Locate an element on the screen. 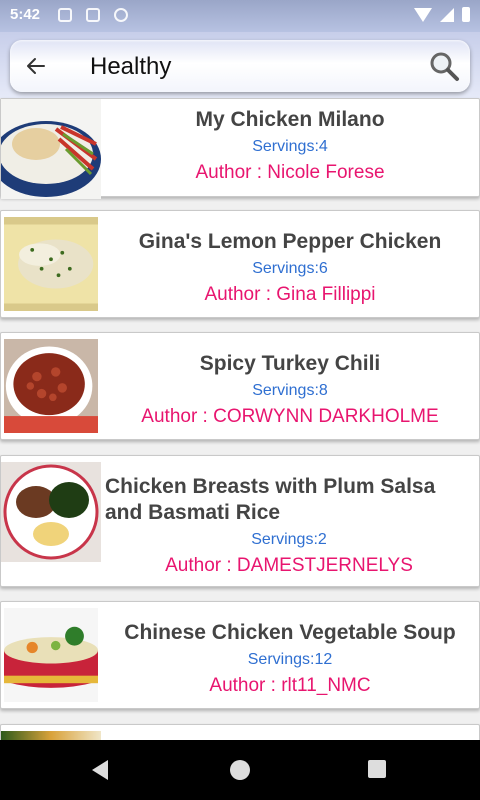 This screenshot has height=800, width=480. nav-home-icon is located at coordinates (240, 770).